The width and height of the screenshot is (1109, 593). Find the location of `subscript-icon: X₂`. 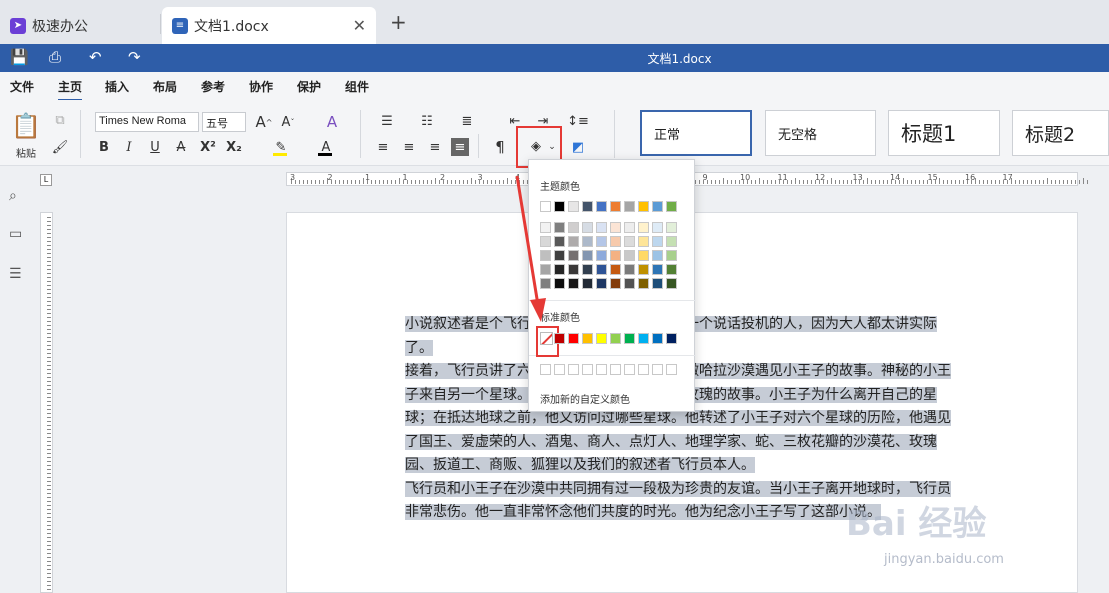

subscript-icon: X₂ is located at coordinates (234, 147).